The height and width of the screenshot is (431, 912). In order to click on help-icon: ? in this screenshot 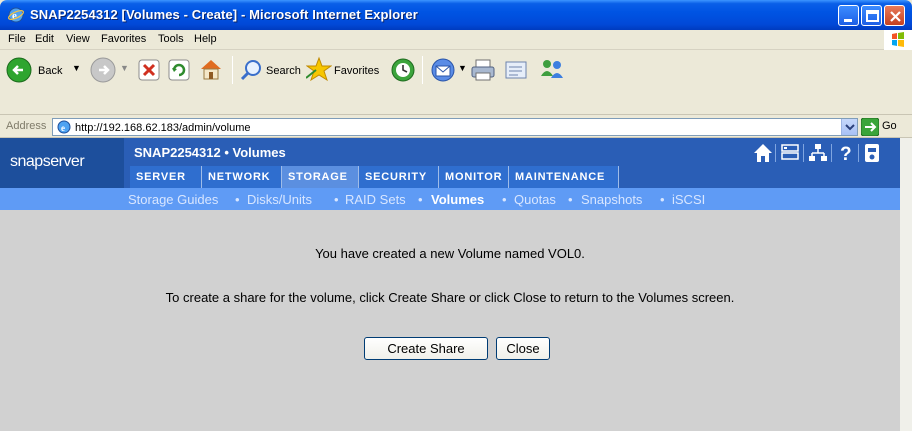, I will do `click(846, 153)`.